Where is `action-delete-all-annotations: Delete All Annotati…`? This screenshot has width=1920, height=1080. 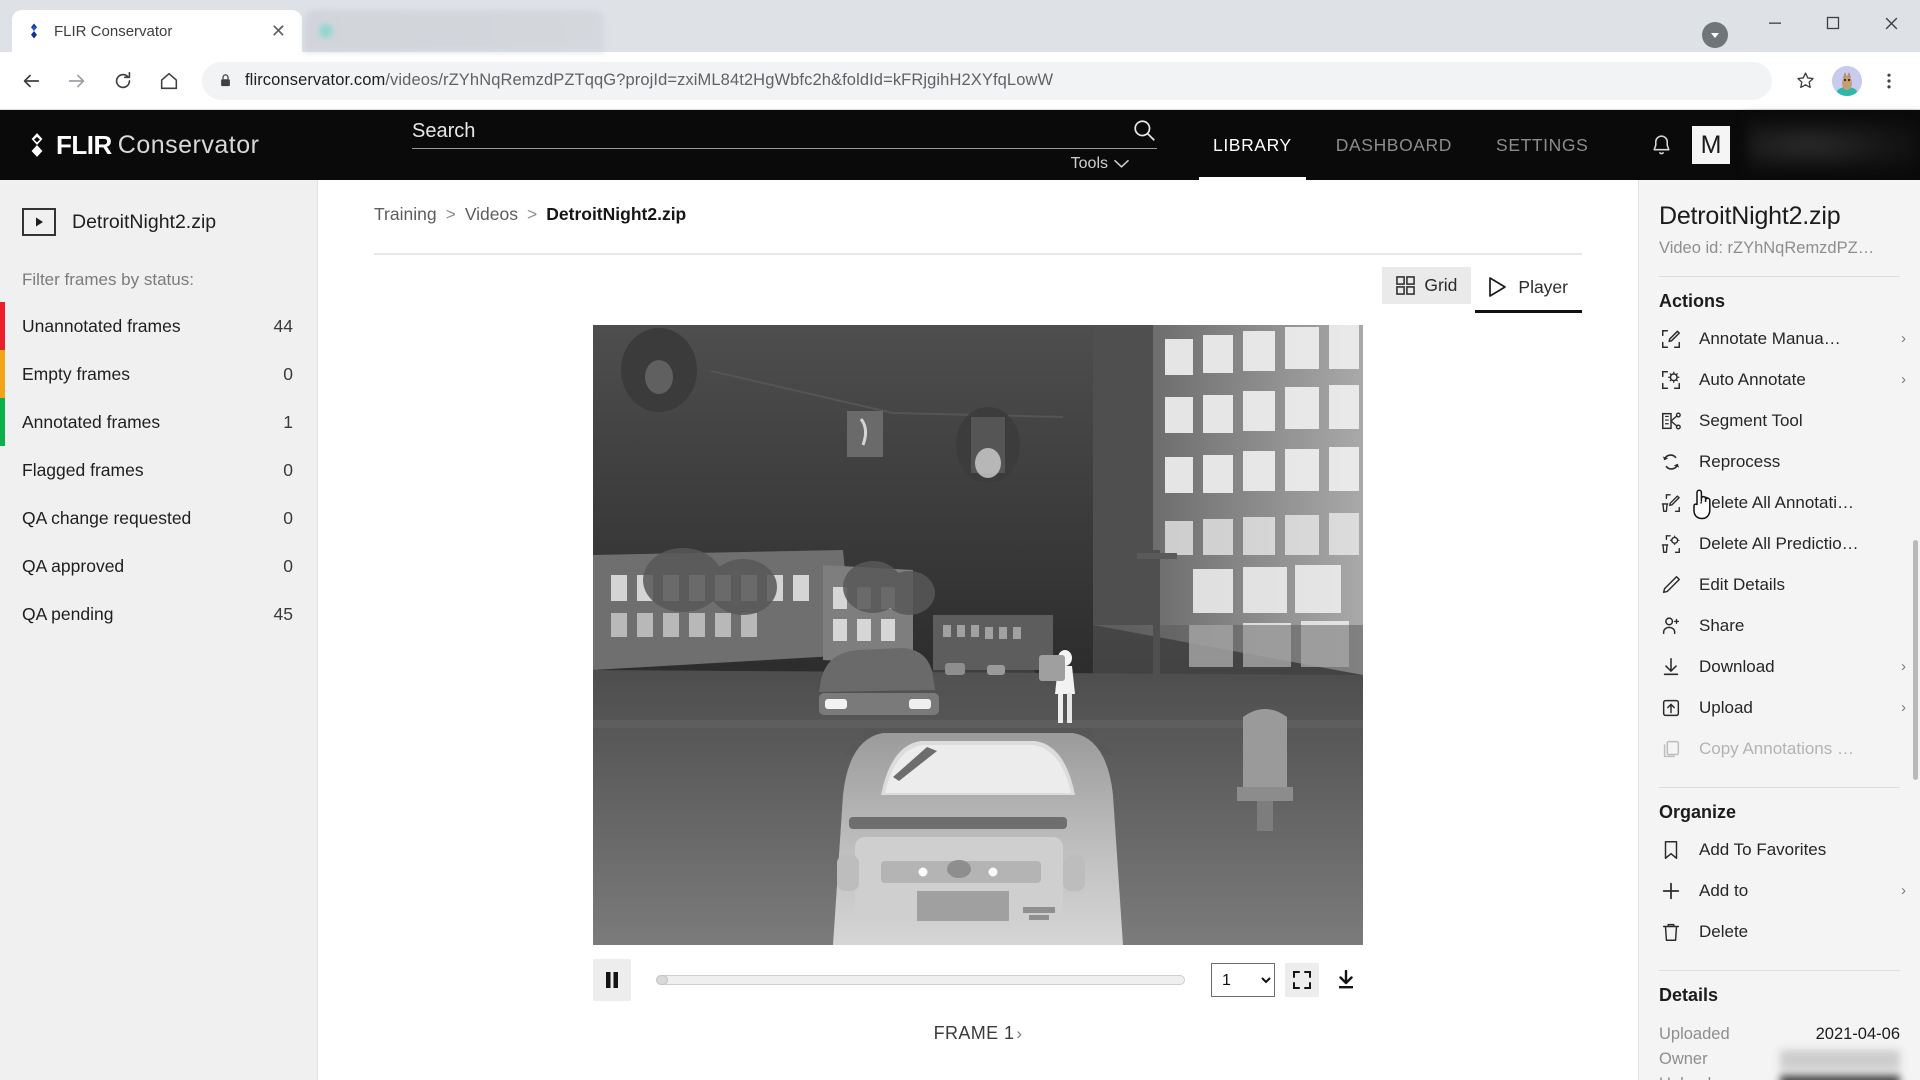
action-delete-all-annotations: Delete All Annotati… is located at coordinates (1779, 502).